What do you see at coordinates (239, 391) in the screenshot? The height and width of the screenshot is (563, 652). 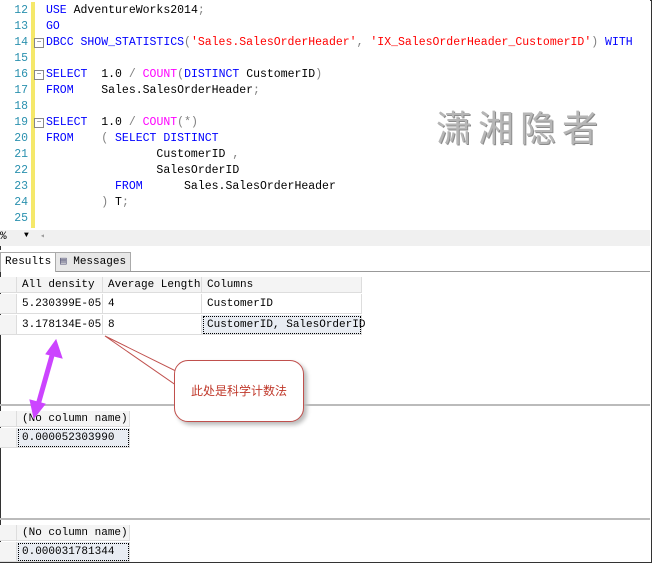 I see `annotation-callout: 此处是科学计数法` at bounding box center [239, 391].